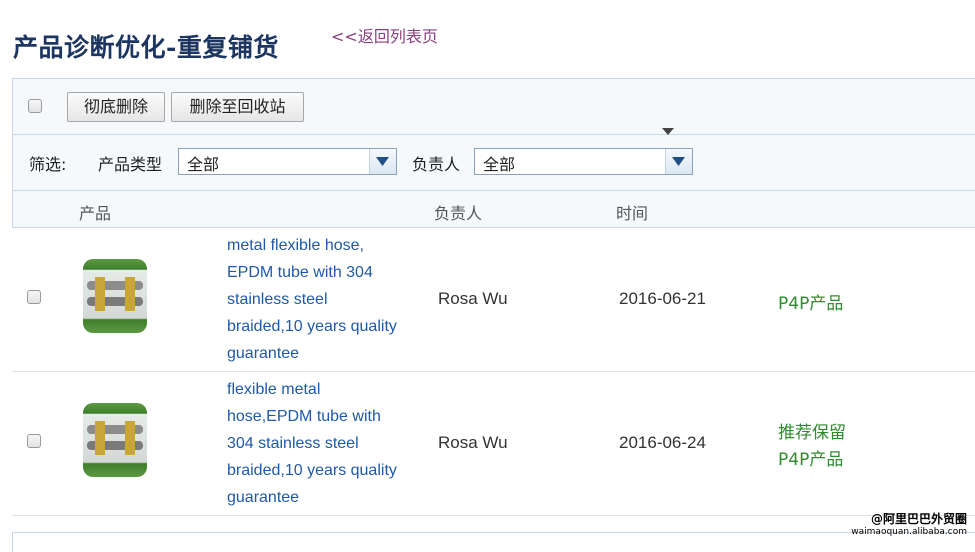 Image resolution: width=975 pixels, height=552 pixels. Describe the element at coordinates (909, 532) in the screenshot. I see `watermark-line2: waimaoquan.alibaba.com` at that location.